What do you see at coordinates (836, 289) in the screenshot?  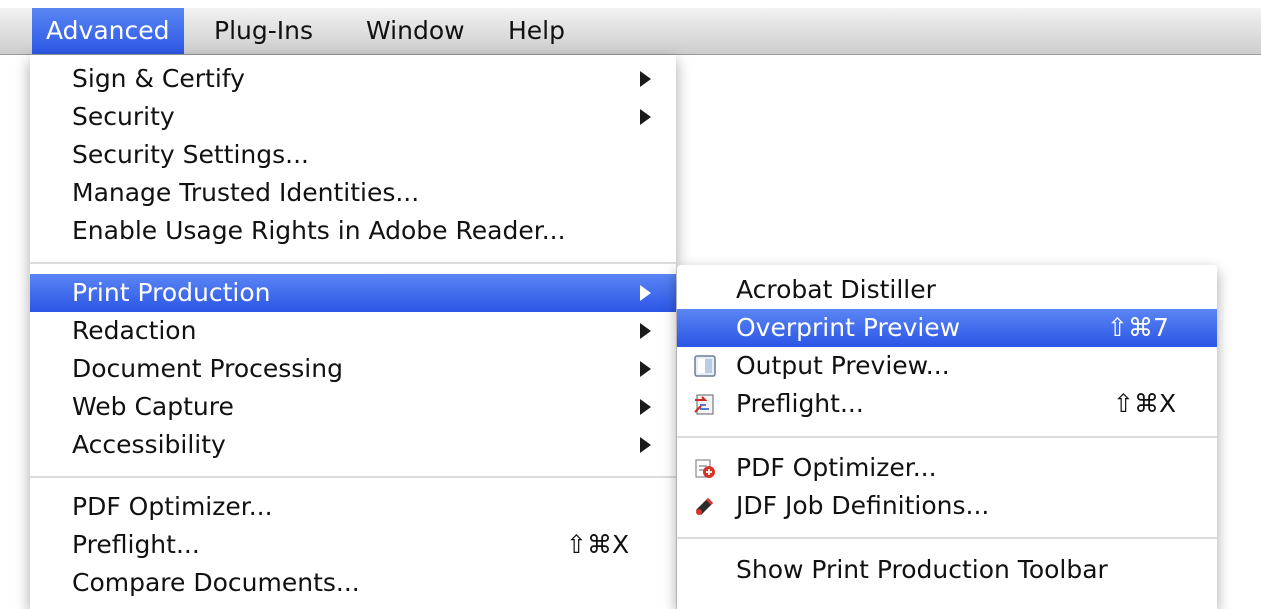 I see `menu-item-label: Acrobat Distiller` at bounding box center [836, 289].